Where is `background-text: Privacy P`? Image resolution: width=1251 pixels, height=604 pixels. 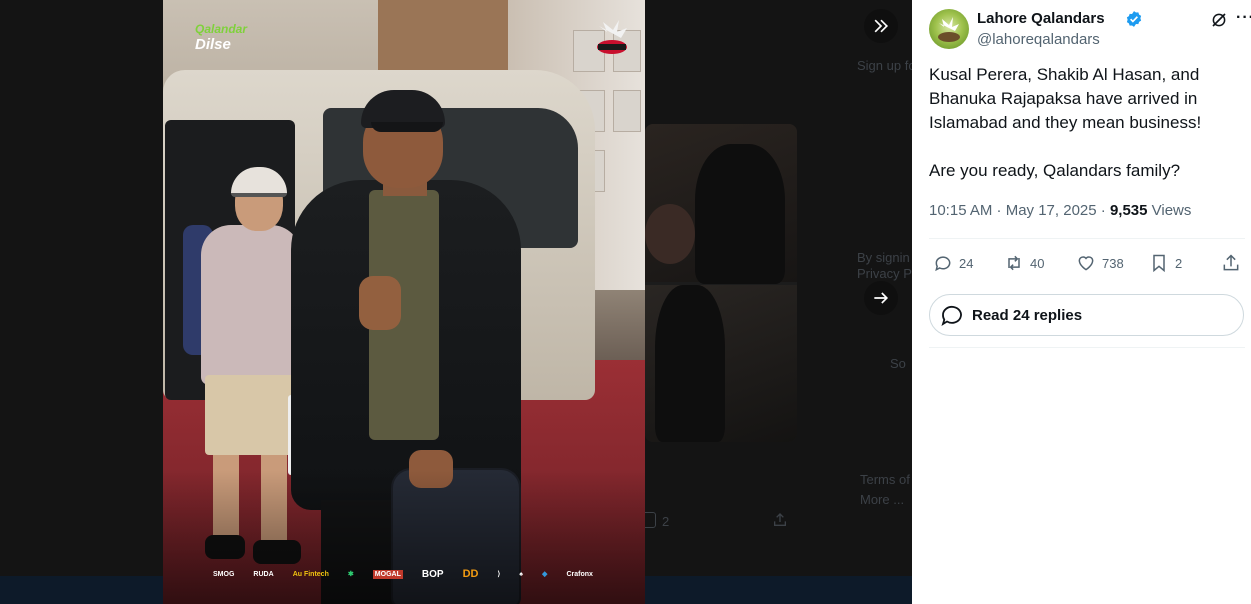 background-text: Privacy P is located at coordinates (884, 273).